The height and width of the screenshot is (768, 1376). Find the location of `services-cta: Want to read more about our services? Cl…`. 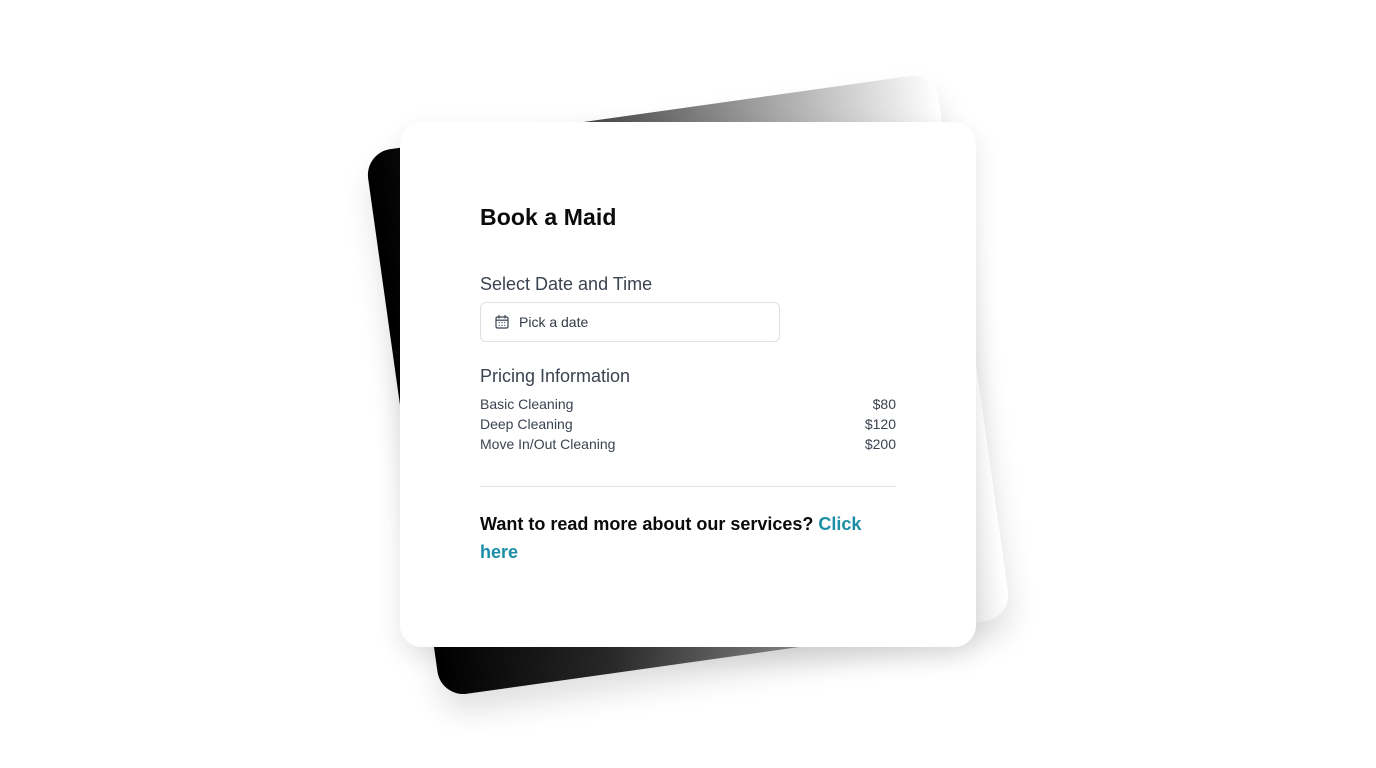

services-cta: Want to read more about our services? Cl… is located at coordinates (688, 538).